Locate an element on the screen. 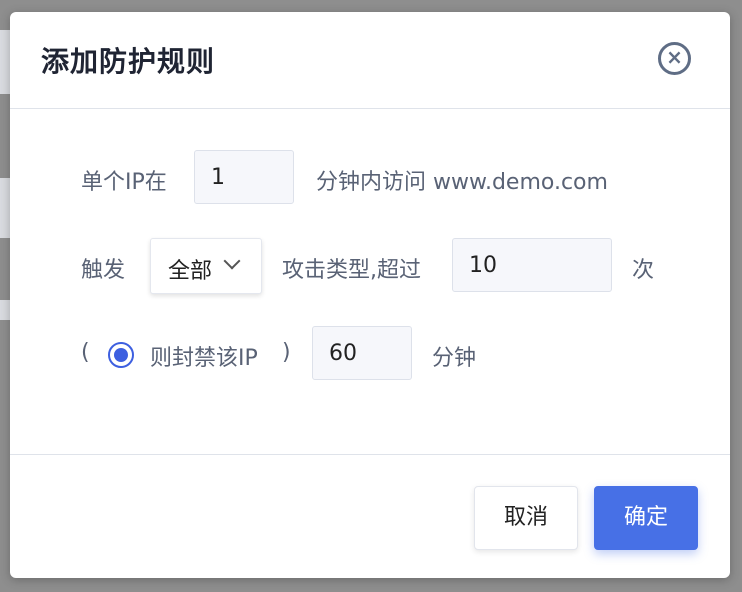 Image resolution: width=742 pixels, height=592 pixels. cancel-button: 取消 is located at coordinates (526, 518).